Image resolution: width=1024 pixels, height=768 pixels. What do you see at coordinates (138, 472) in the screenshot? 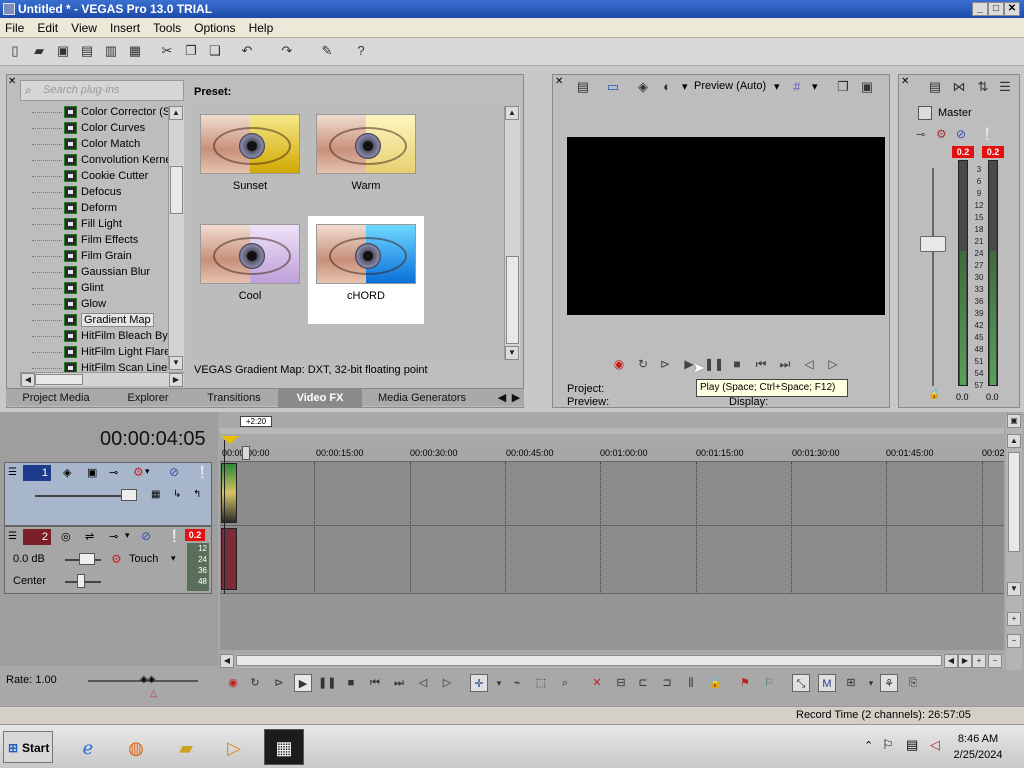
I see `track-fx-icon: ⚙` at bounding box center [138, 472].